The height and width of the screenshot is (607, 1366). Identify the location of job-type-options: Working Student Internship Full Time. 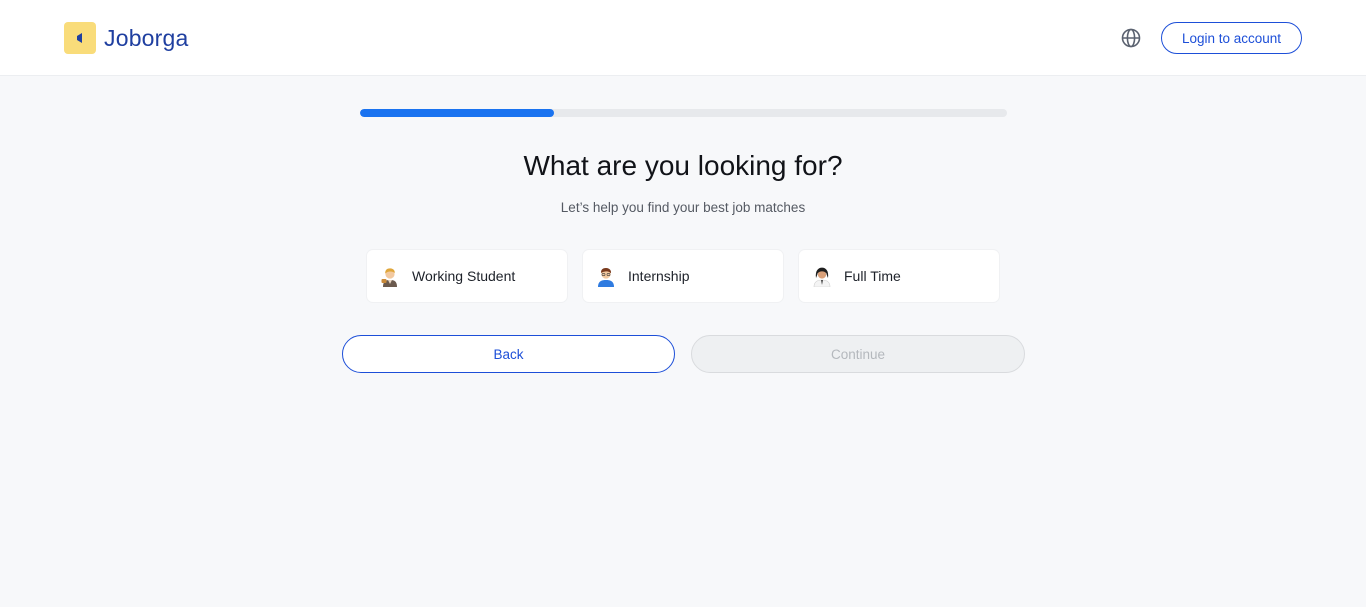
(683, 276).